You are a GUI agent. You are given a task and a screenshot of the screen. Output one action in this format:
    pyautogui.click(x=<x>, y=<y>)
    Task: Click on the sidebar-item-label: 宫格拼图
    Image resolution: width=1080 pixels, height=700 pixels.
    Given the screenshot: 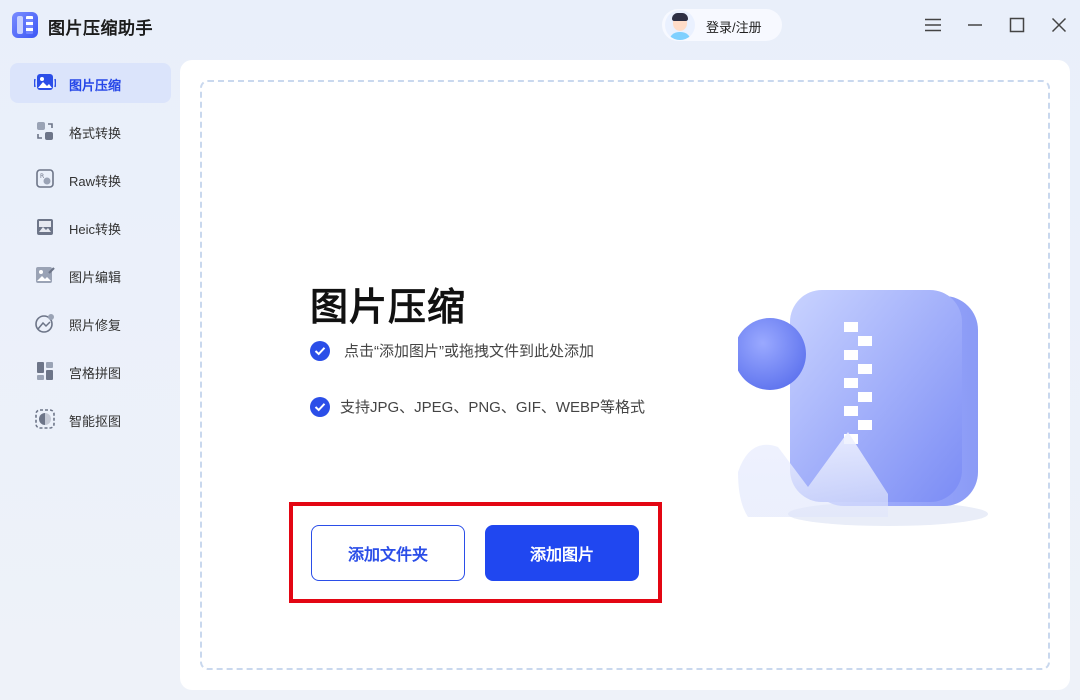 What is the action you would take?
    pyautogui.click(x=95, y=373)
    